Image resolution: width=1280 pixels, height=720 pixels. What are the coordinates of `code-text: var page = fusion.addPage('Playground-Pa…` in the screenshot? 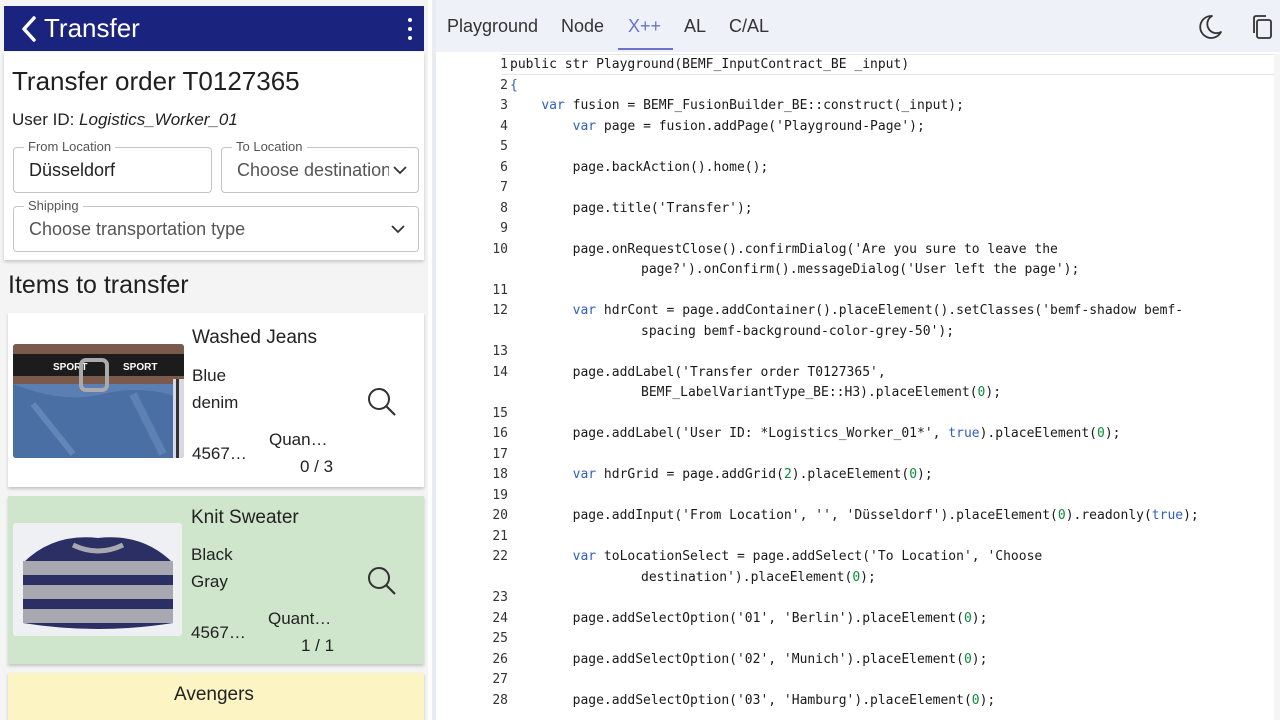 It's located at (748, 126).